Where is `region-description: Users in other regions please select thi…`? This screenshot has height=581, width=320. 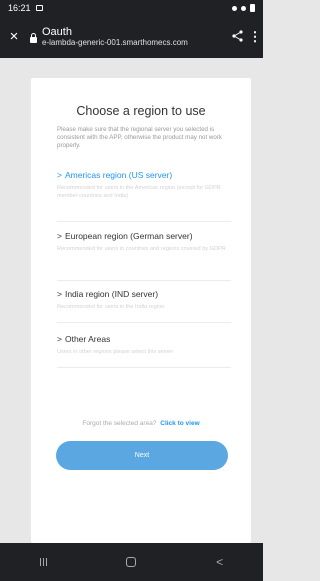
region-description: Users in other regions please select thi… is located at coordinates (115, 352).